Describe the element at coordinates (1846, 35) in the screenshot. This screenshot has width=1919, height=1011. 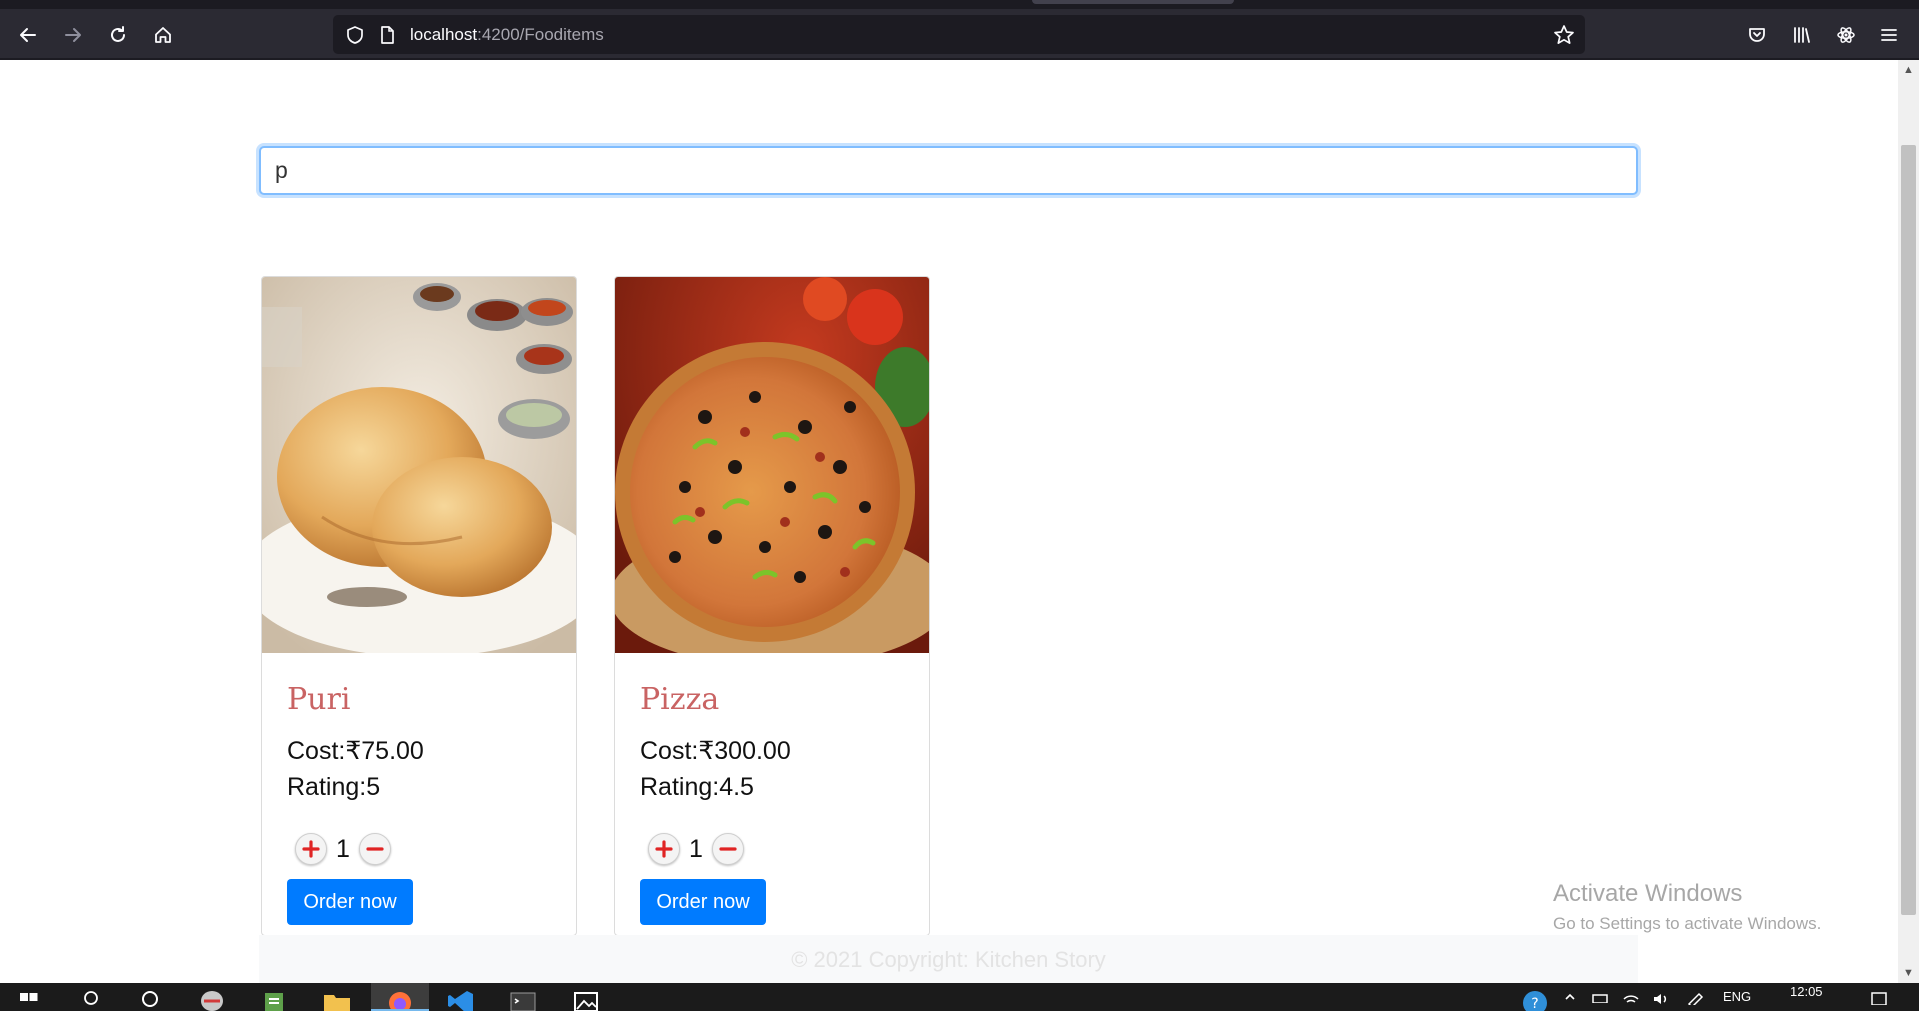
I see `extension-atom-icon` at that location.